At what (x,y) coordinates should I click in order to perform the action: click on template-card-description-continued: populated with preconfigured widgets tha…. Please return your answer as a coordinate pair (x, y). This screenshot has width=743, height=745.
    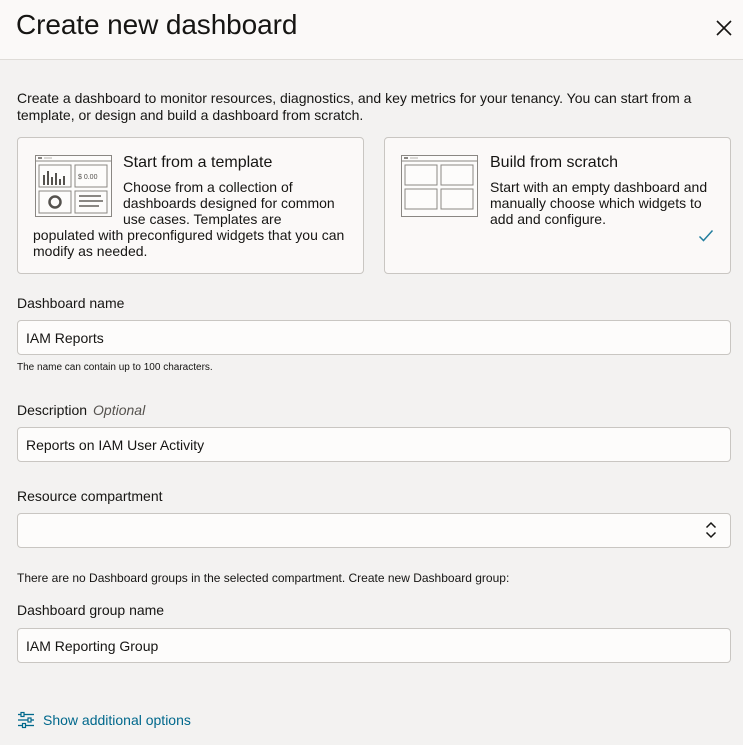
    Looking at the image, I should click on (189, 243).